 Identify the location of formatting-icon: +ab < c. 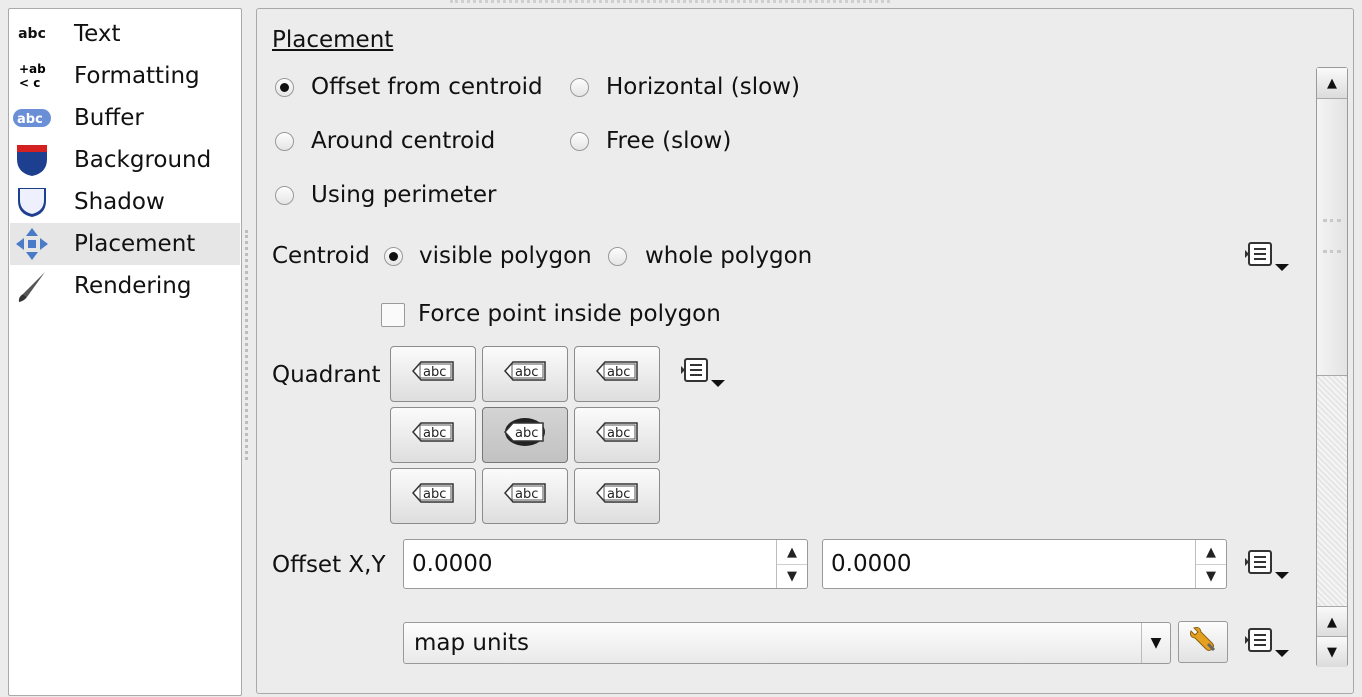
(32, 76).